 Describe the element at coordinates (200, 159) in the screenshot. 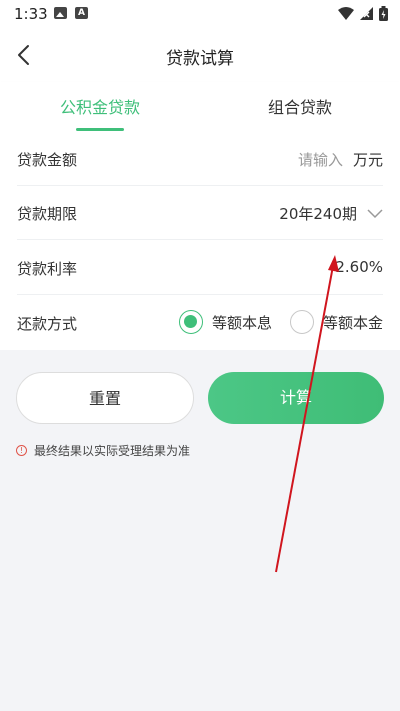

I see `amount-row: 贷款金额 请输入 万元` at that location.